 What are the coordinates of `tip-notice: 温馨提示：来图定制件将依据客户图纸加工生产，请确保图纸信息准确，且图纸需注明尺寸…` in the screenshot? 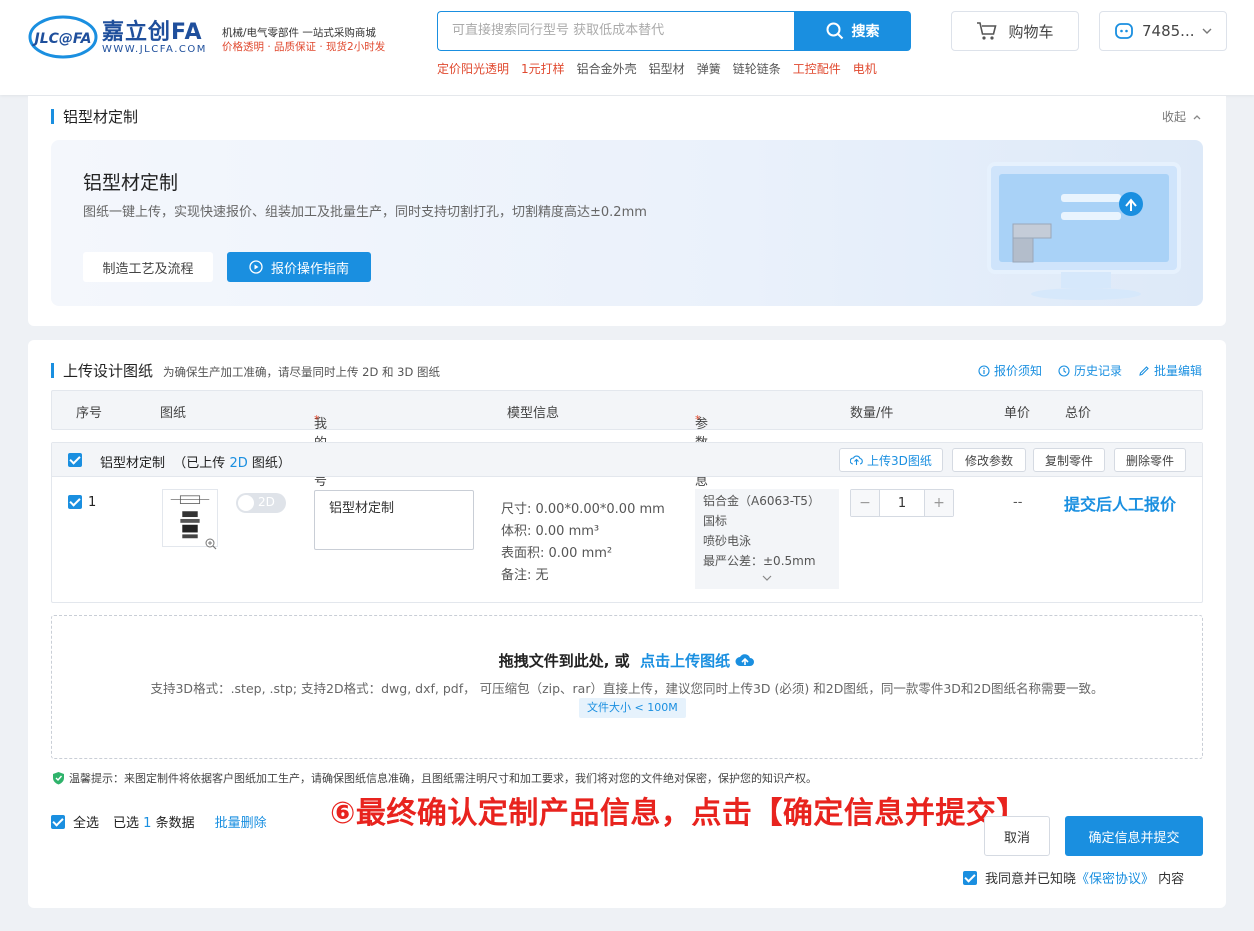 It's located at (434, 778).